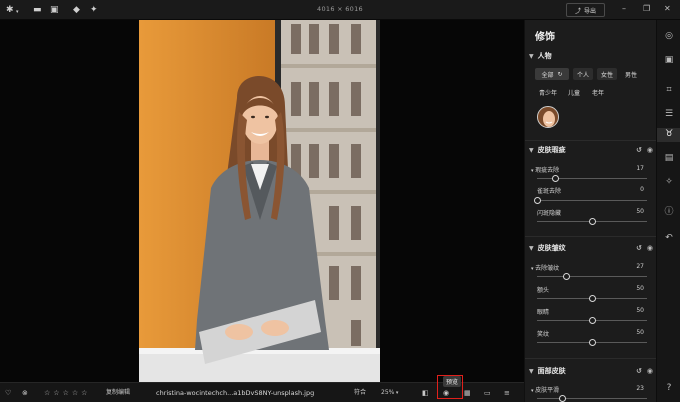 Image resolution: width=680 pixels, height=402 pixels. Describe the element at coordinates (591, 371) in the screenshot. I see `section-face-skin-header: ▼ 面部皮肤 ↺ ◉` at that location.